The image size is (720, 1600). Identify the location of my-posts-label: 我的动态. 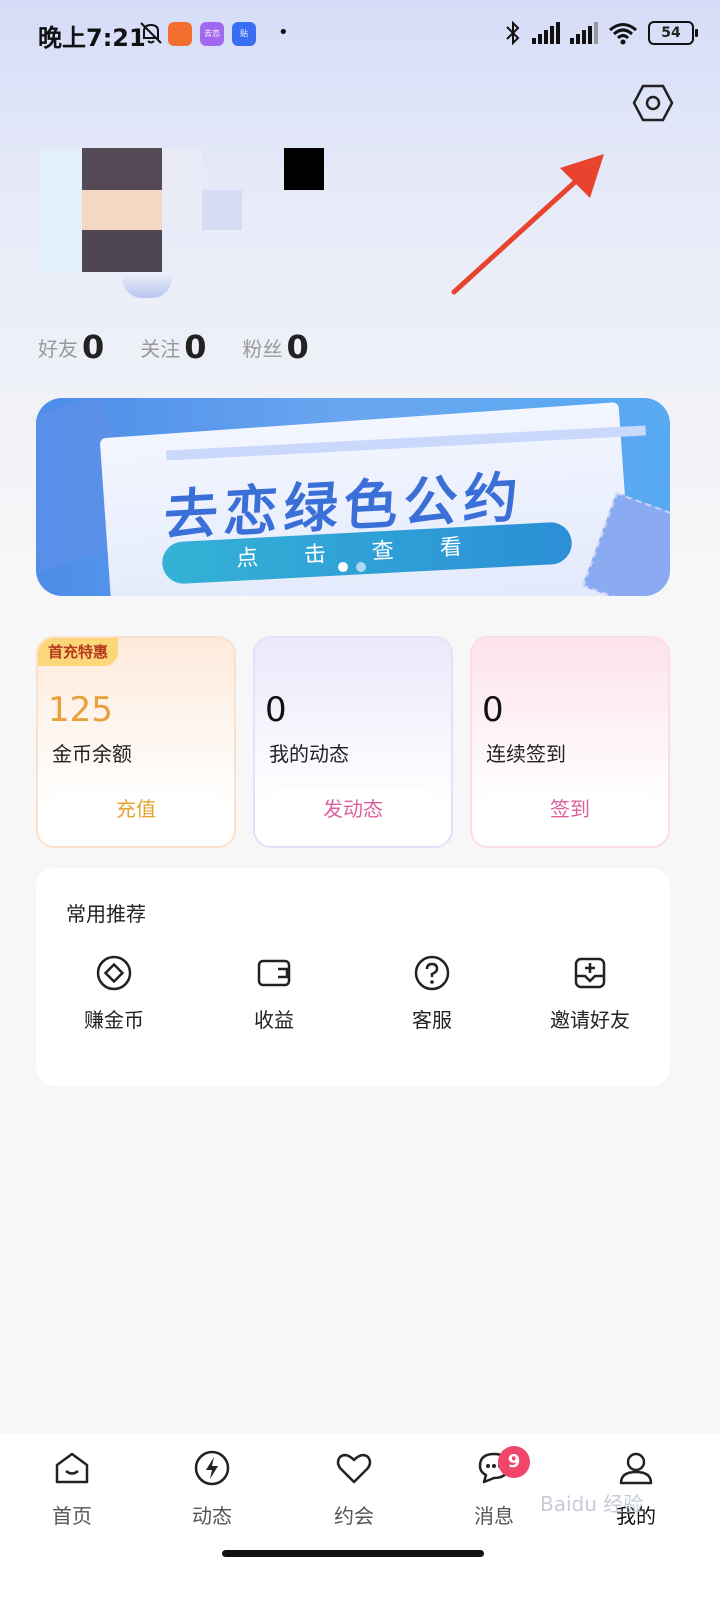
(309, 754).